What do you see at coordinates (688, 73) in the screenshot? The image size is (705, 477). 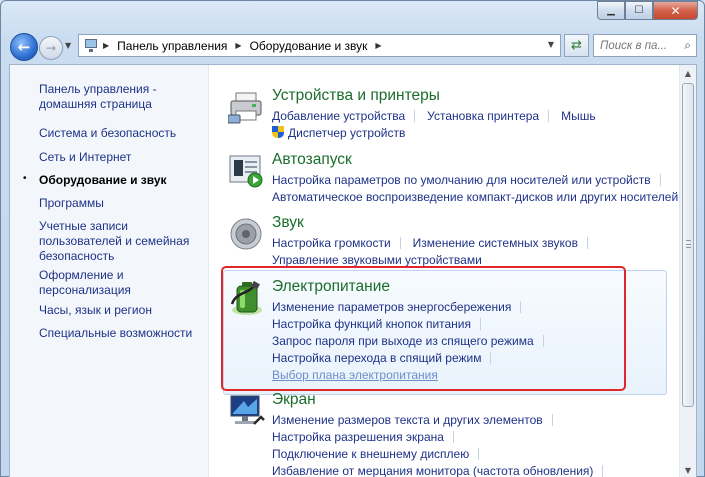 I see `scroll-up-icon: ▲` at bounding box center [688, 73].